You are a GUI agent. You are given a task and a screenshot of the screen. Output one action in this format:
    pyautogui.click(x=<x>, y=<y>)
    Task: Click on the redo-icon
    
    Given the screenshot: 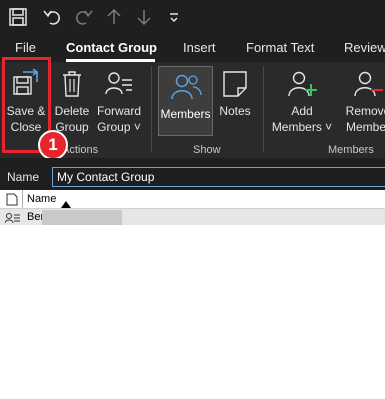 What is the action you would take?
    pyautogui.click(x=84, y=17)
    